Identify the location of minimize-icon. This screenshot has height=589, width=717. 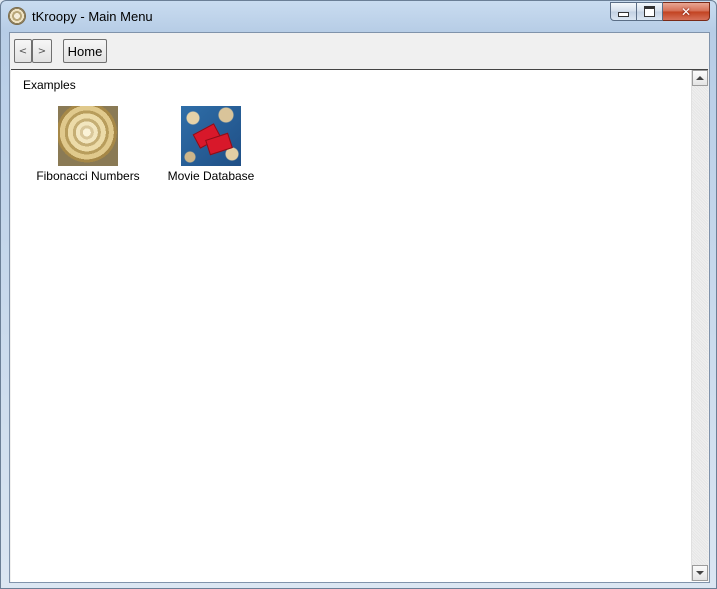
(623, 14).